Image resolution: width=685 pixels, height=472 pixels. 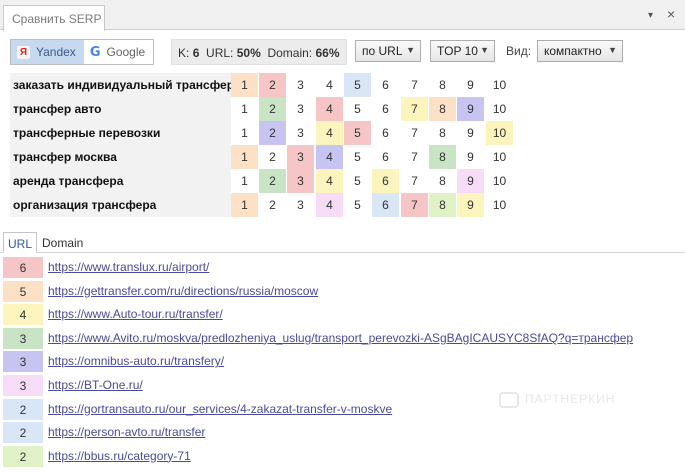 I want to click on url-link: https://www.Auto-tour.ru/transfer/, so click(x=135, y=314).